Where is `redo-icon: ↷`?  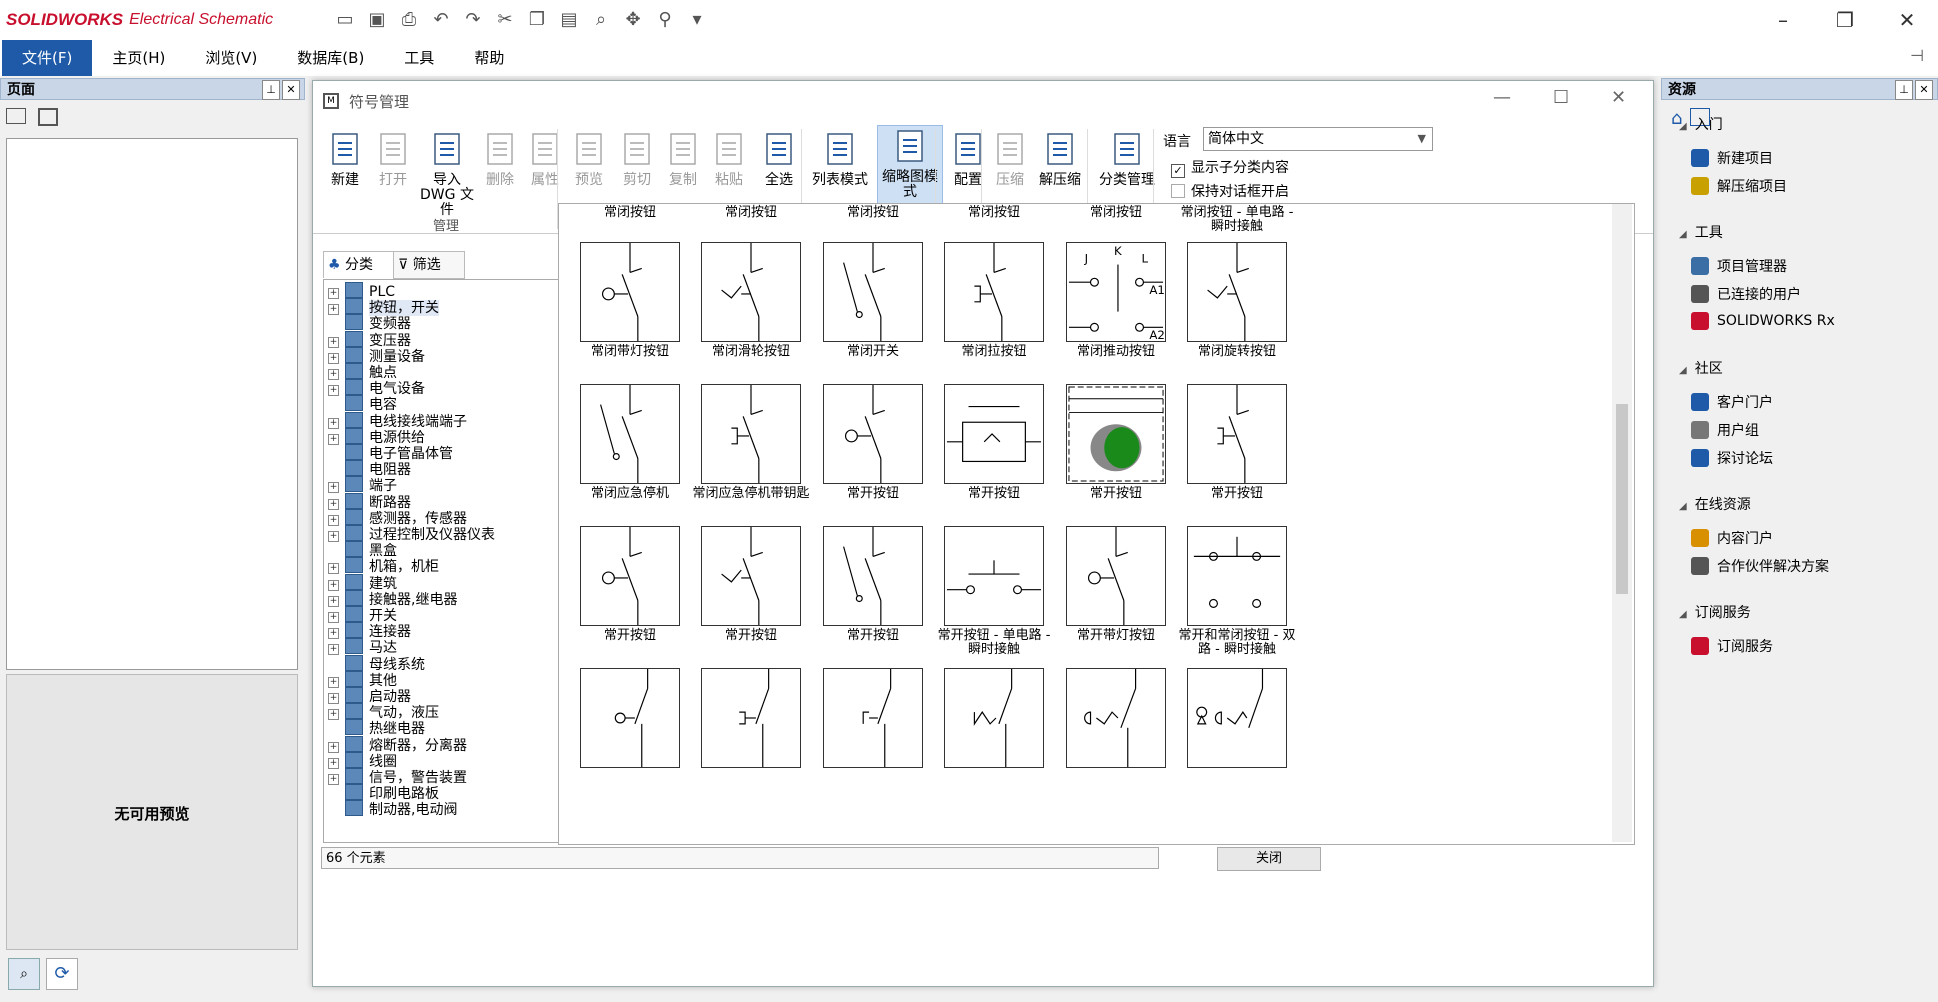
redo-icon: ↷ is located at coordinates (473, 20).